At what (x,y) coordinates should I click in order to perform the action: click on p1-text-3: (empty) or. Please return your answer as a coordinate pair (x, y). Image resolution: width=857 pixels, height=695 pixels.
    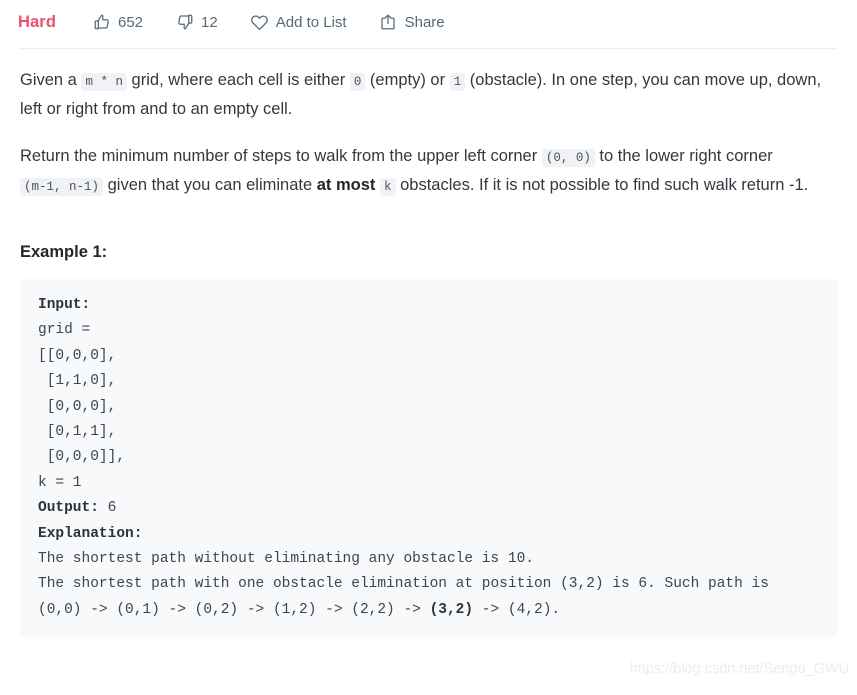
    Looking at the image, I should click on (407, 80).